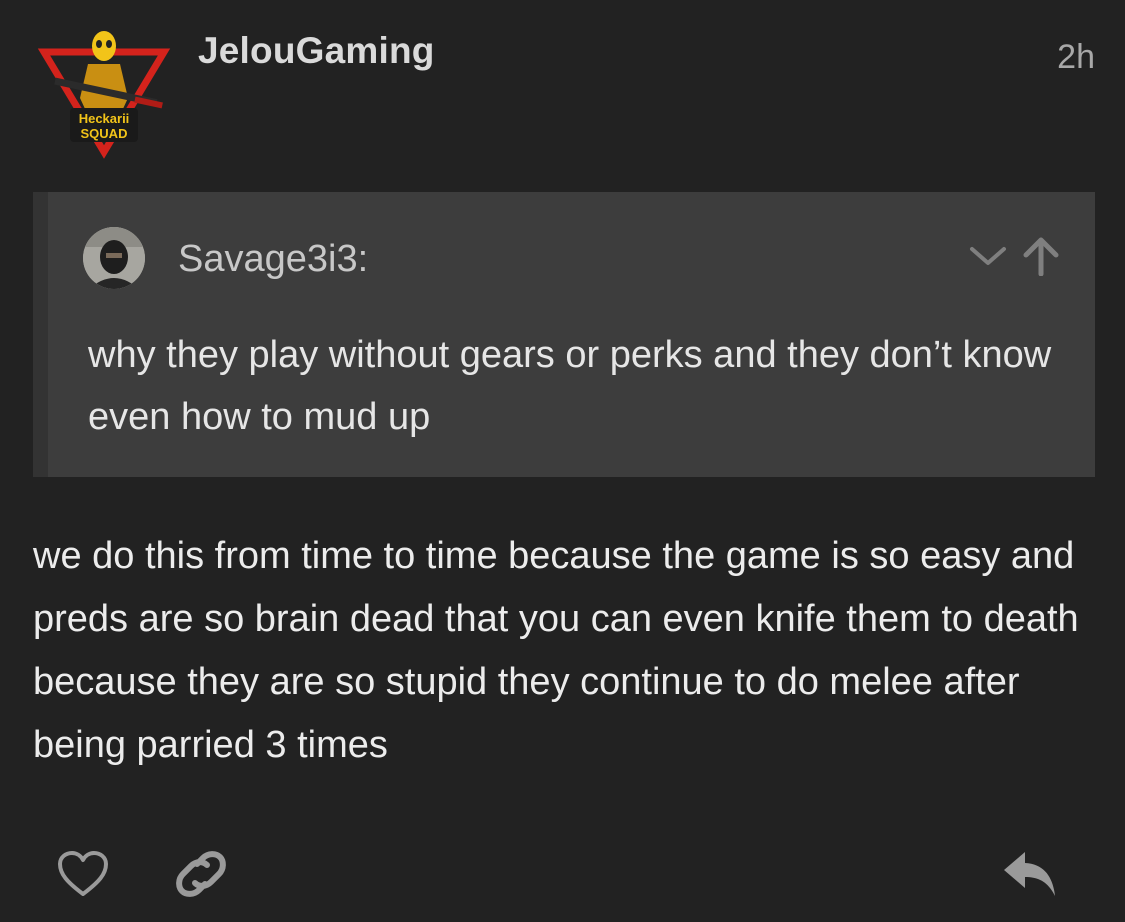 Image resolution: width=1125 pixels, height=922 pixels. What do you see at coordinates (83, 874) in the screenshot?
I see `heart-icon` at bounding box center [83, 874].